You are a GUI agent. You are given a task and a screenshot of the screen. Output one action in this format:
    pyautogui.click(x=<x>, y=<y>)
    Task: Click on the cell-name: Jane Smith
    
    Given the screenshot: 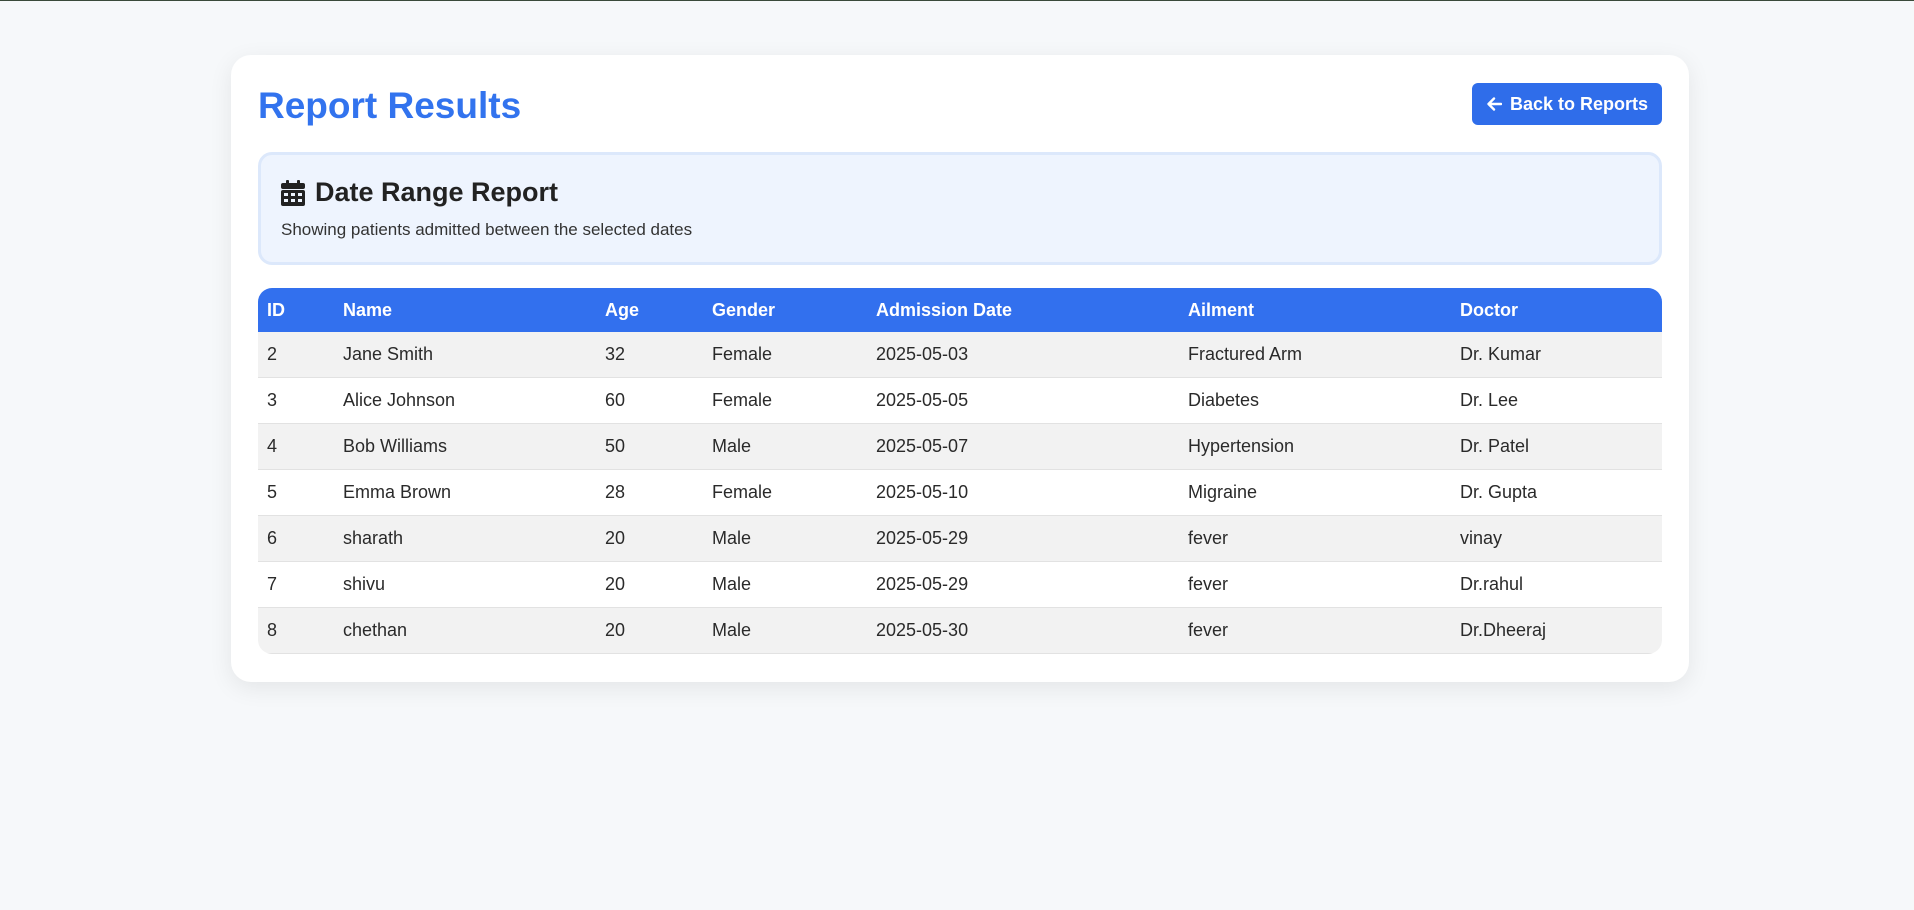 What is the action you would take?
    pyautogui.click(x=465, y=355)
    